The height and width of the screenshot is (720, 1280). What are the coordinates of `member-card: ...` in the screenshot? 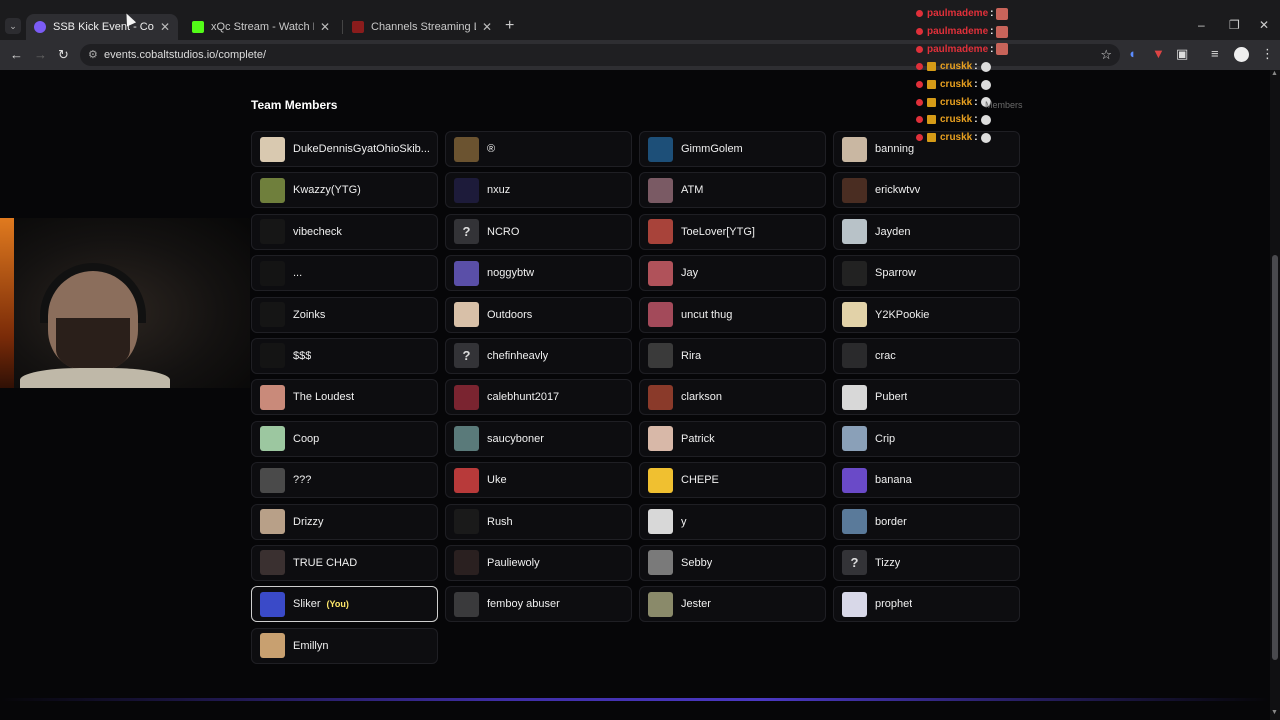 It's located at (344, 273).